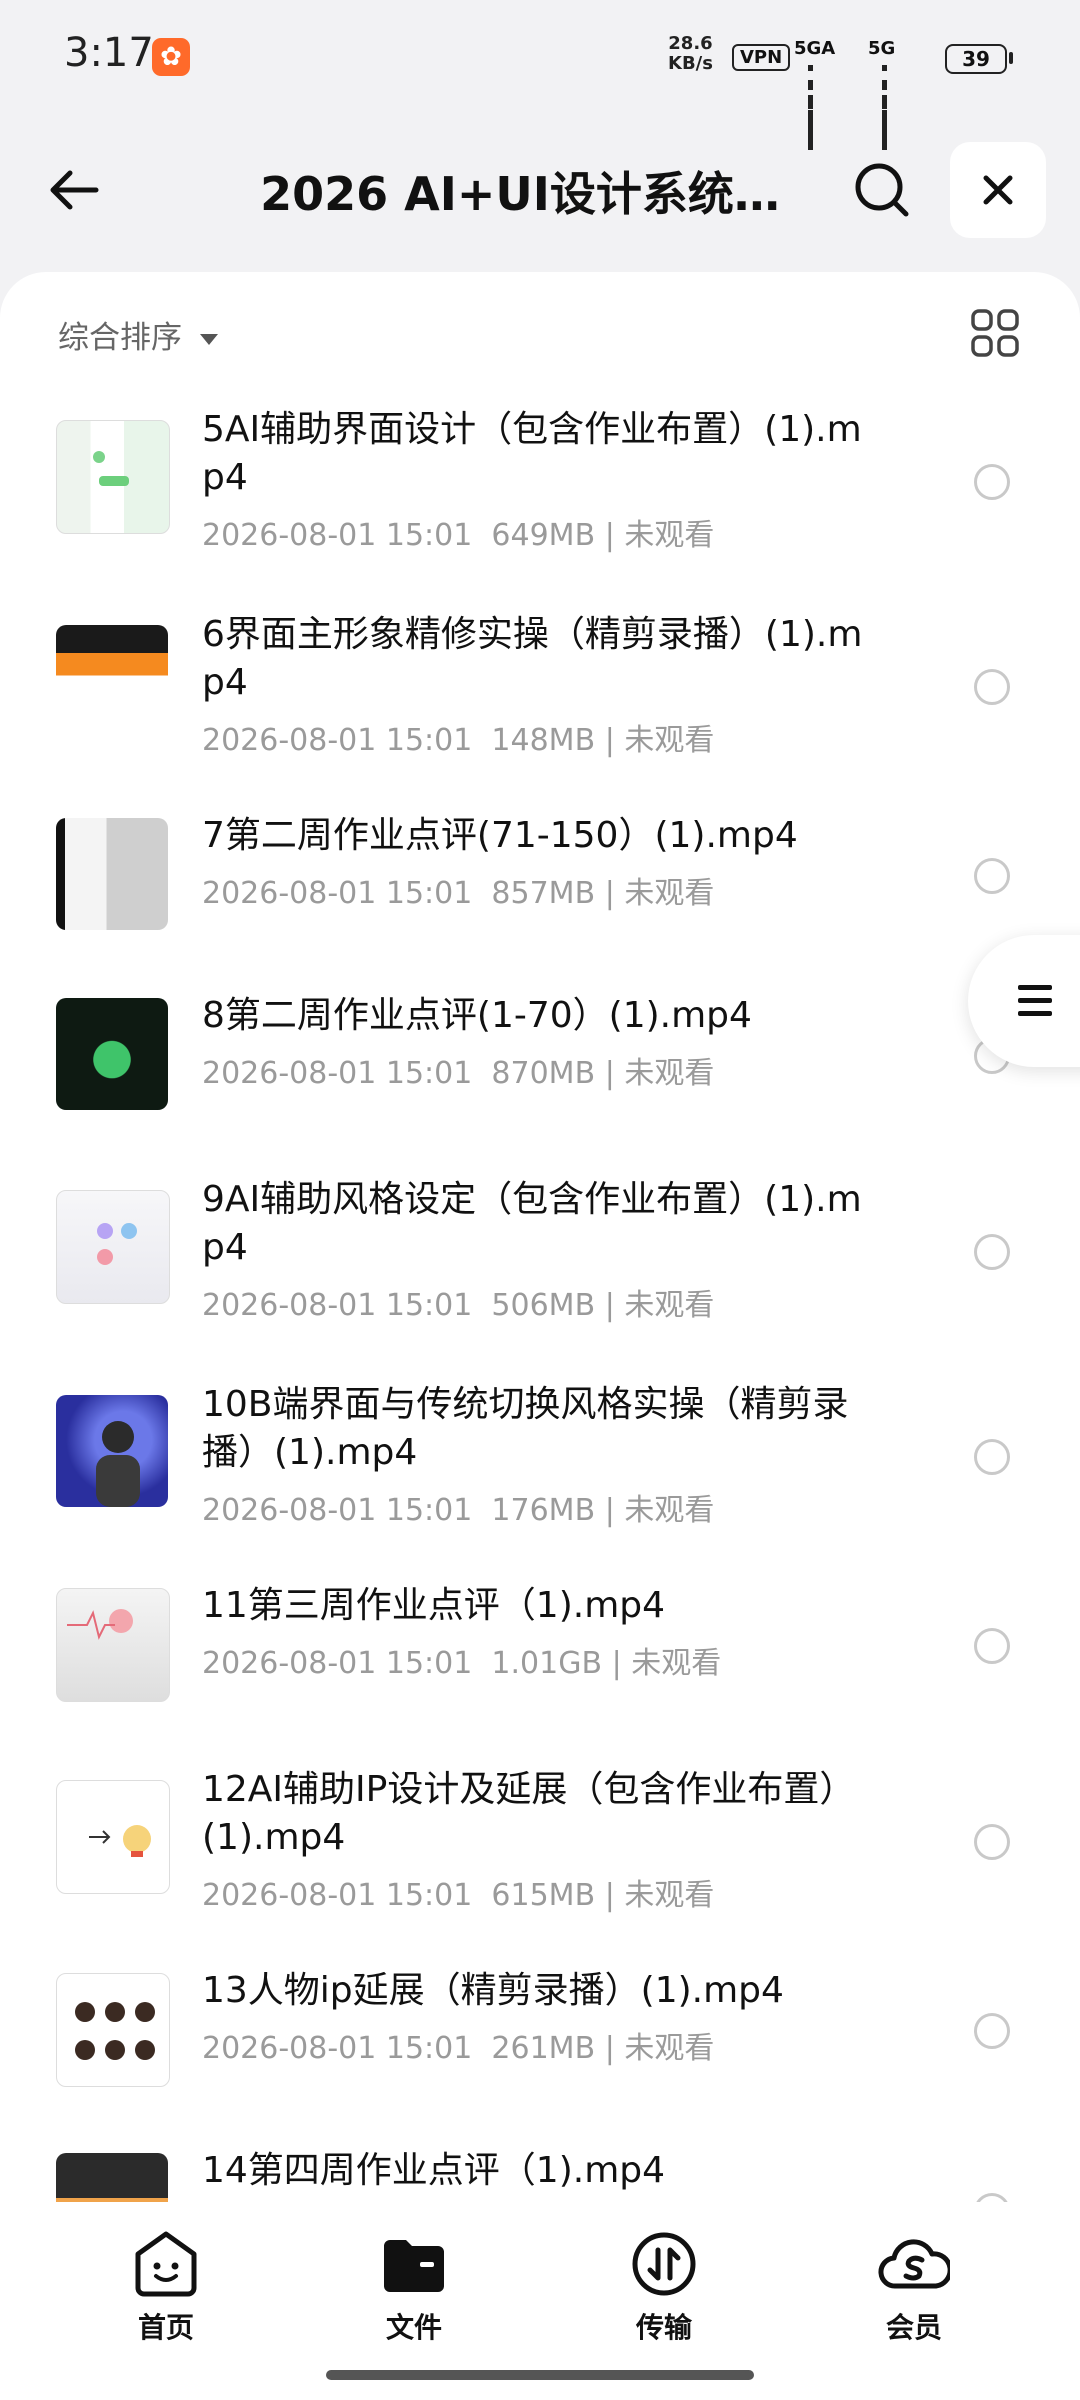  I want to click on chevron-down-icon, so click(209, 339).